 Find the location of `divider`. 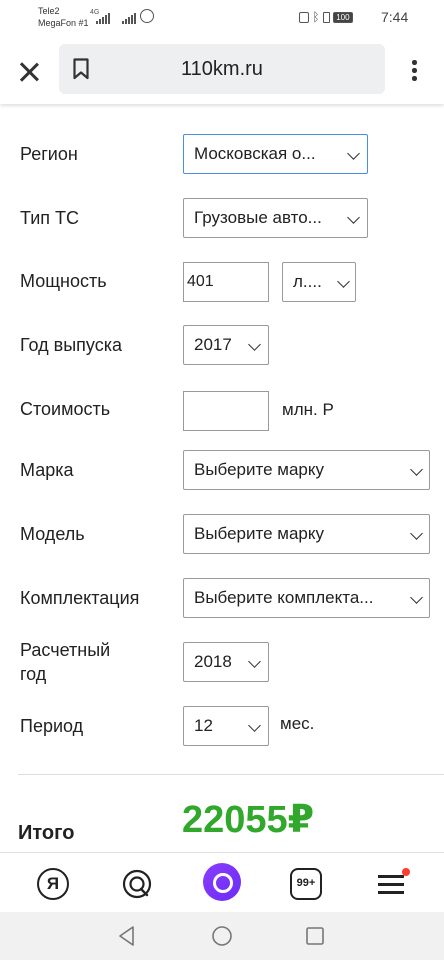

divider is located at coordinates (231, 774).